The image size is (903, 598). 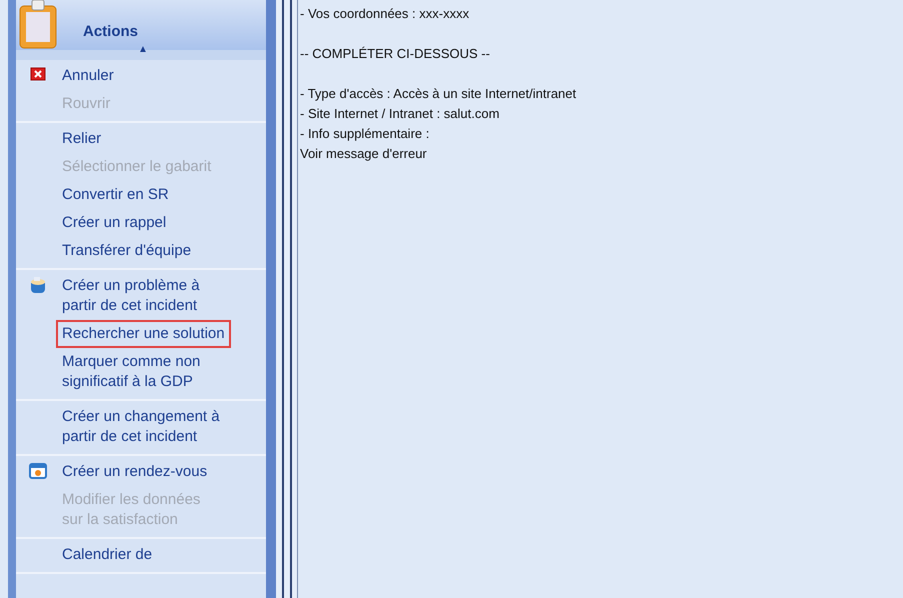 What do you see at coordinates (364, 154) in the screenshot?
I see `description-line: Voir message d'erreur` at bounding box center [364, 154].